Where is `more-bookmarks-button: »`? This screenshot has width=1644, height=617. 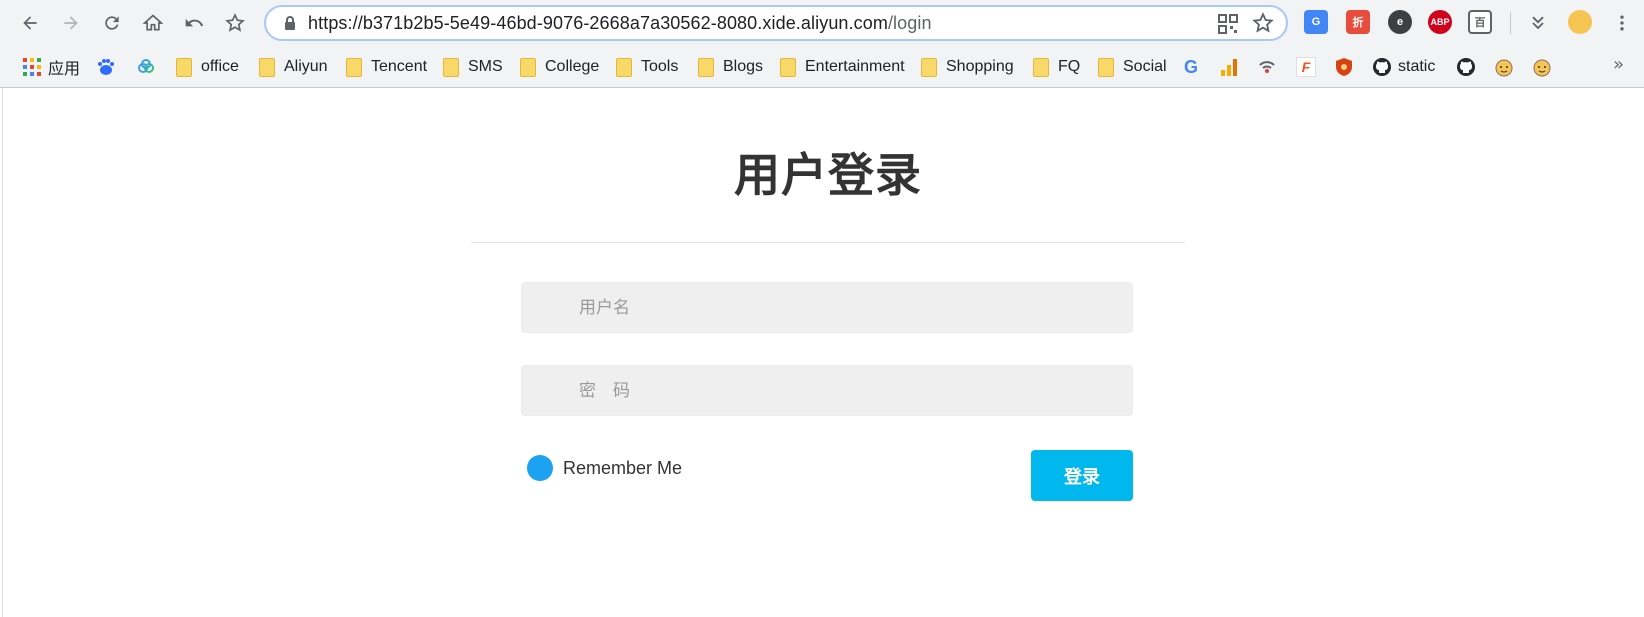 more-bookmarks-button: » is located at coordinates (1618, 64).